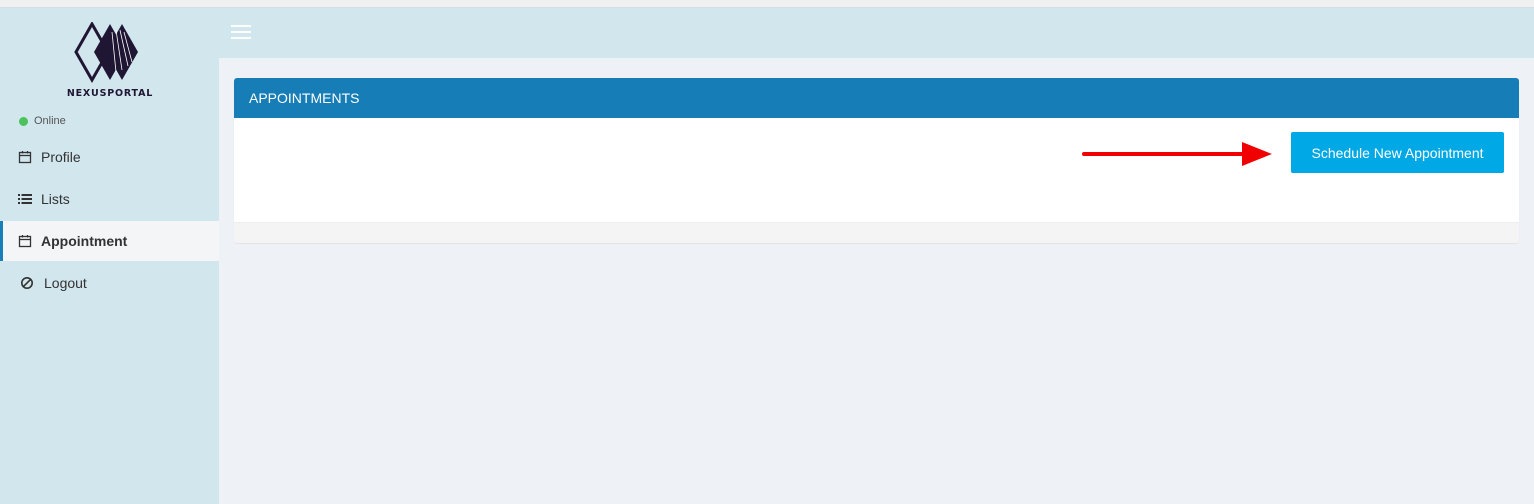 The image size is (1534, 504). Describe the element at coordinates (61, 157) in the screenshot. I see `sidebar-item-label: Profile` at that location.